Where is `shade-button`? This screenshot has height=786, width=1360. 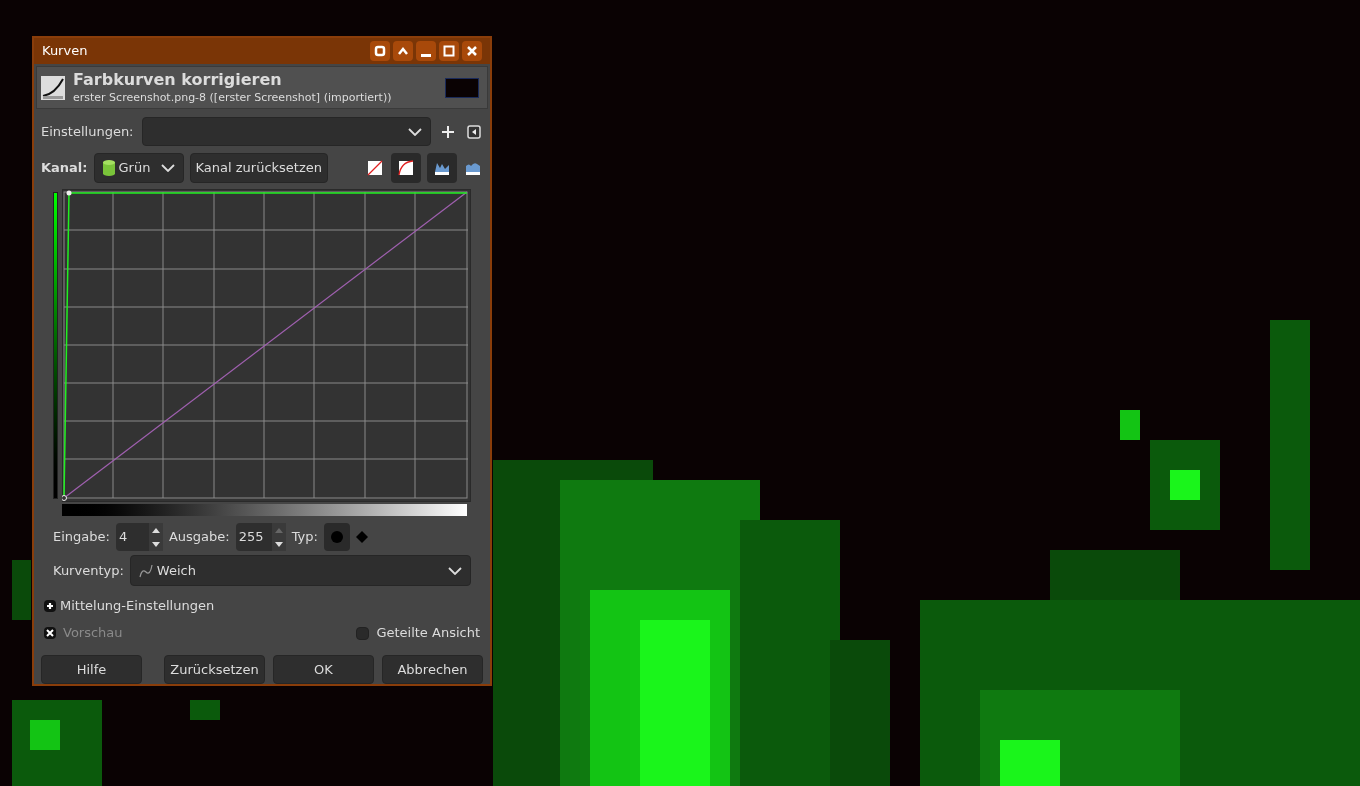
shade-button is located at coordinates (403, 51).